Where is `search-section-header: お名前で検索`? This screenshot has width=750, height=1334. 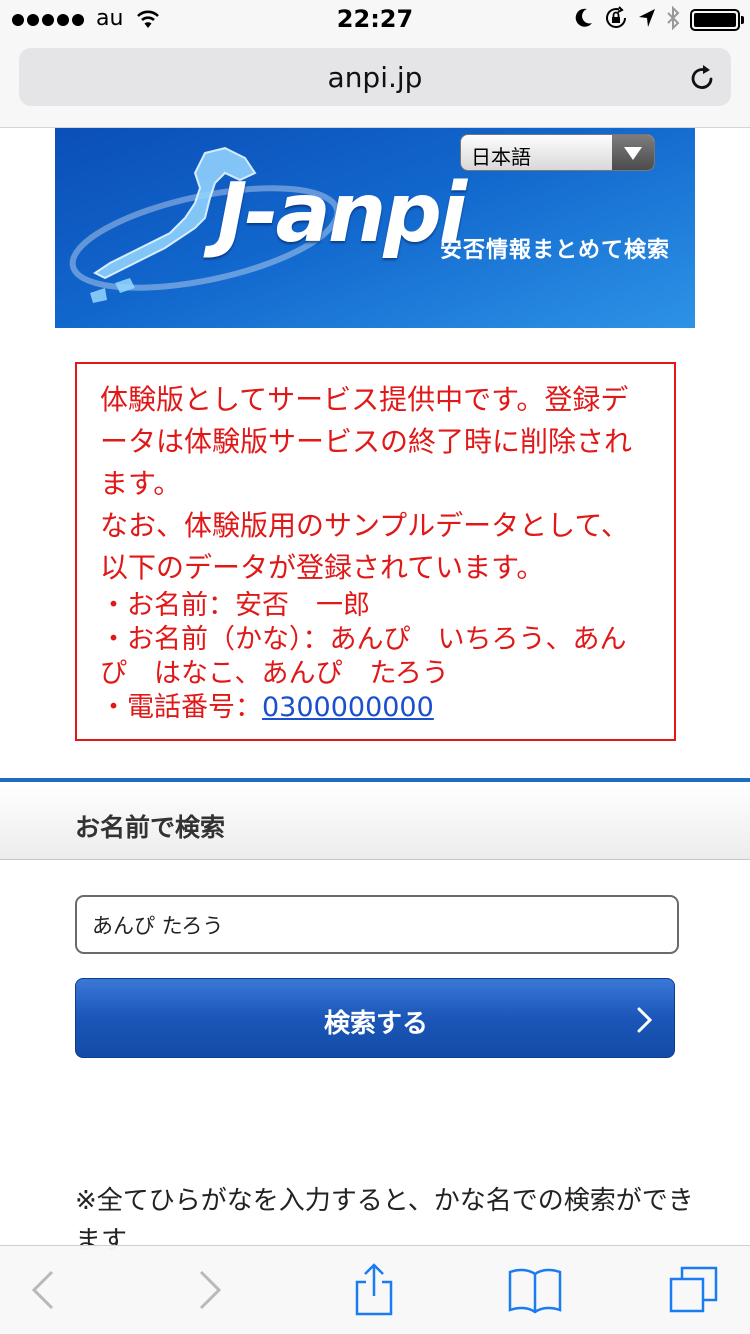
search-section-header: お名前で検索 is located at coordinates (375, 819).